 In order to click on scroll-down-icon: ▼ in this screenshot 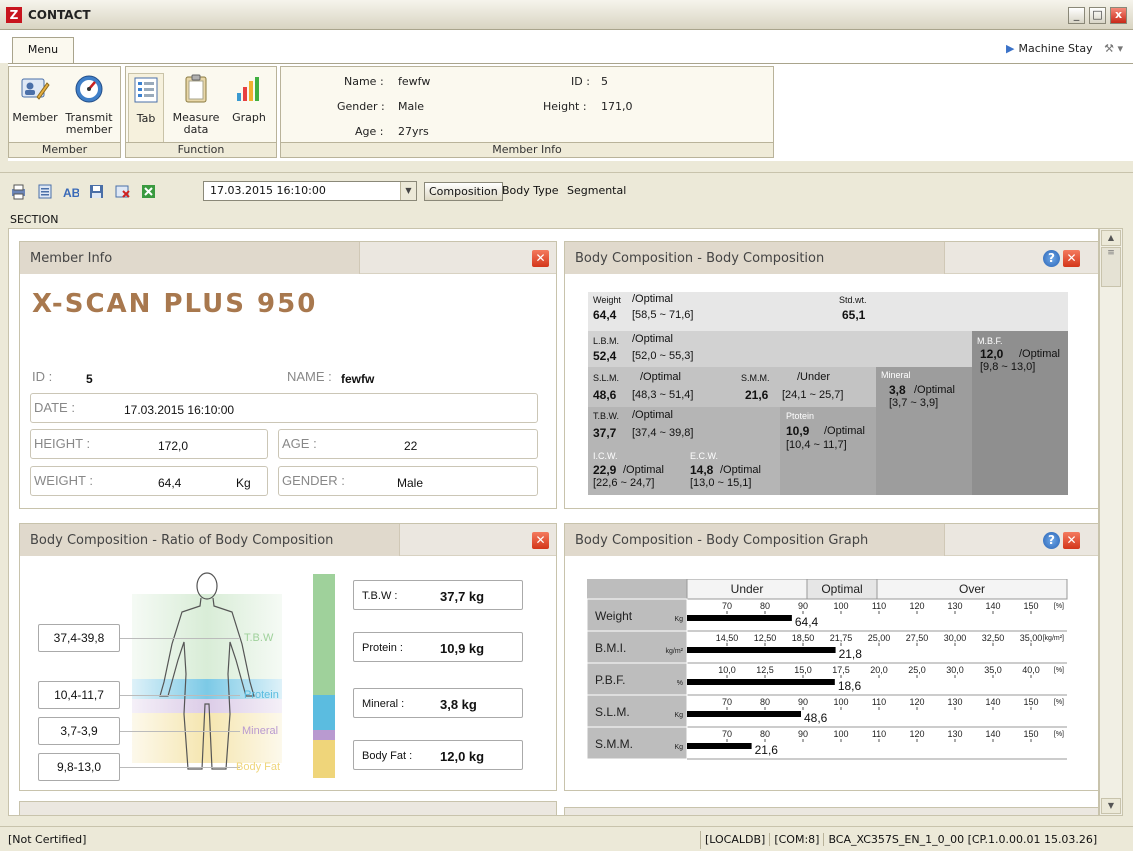, I will do `click(1111, 806)`.